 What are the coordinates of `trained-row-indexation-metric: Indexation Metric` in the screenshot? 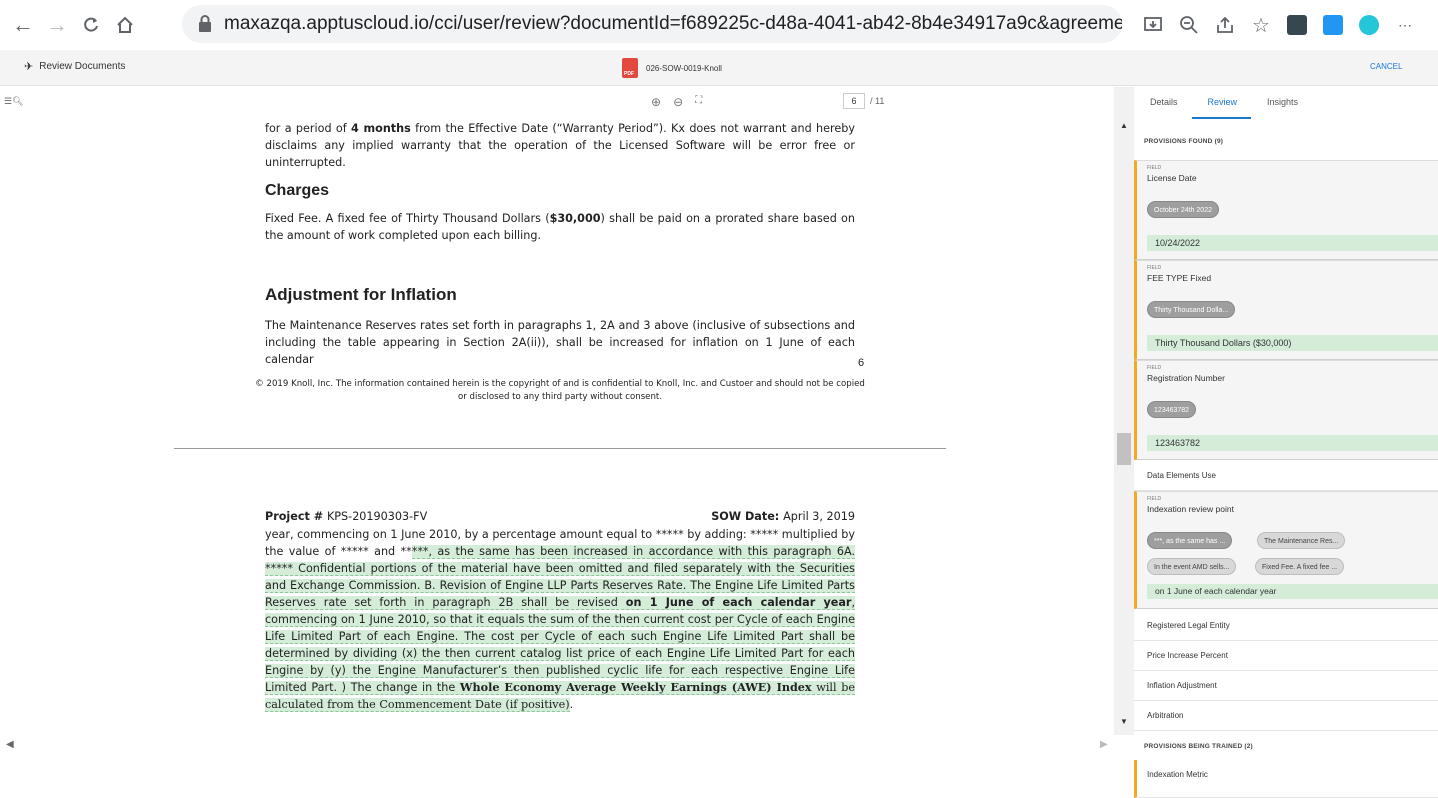 It's located at (1286, 779).